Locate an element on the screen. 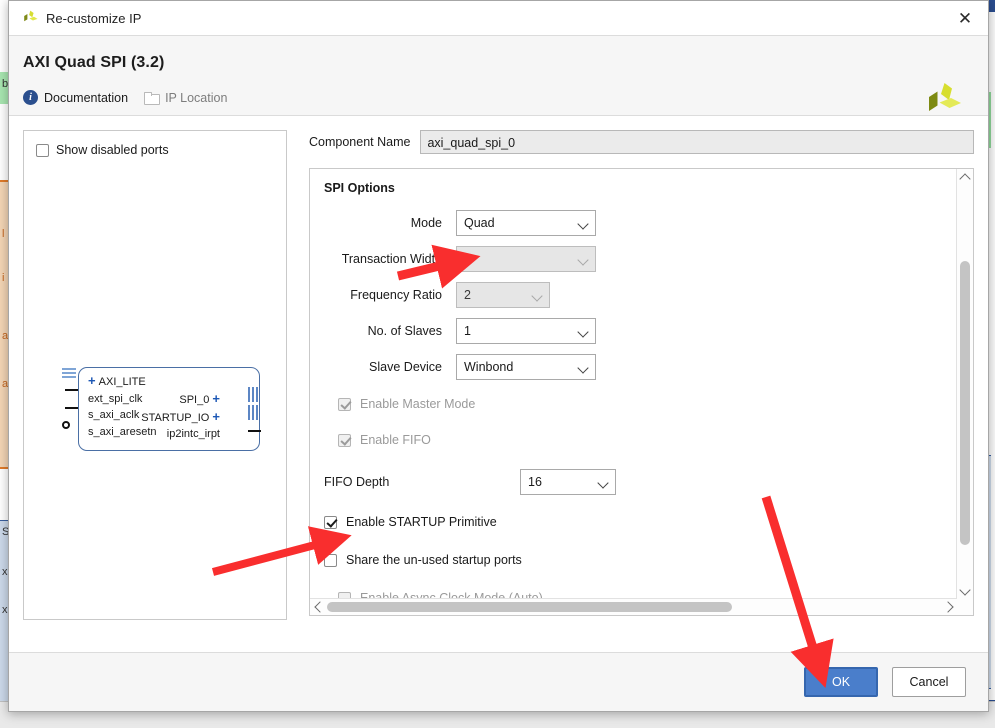  checkbox-enable-fifo: Enable FIFO is located at coordinates (647, 440).